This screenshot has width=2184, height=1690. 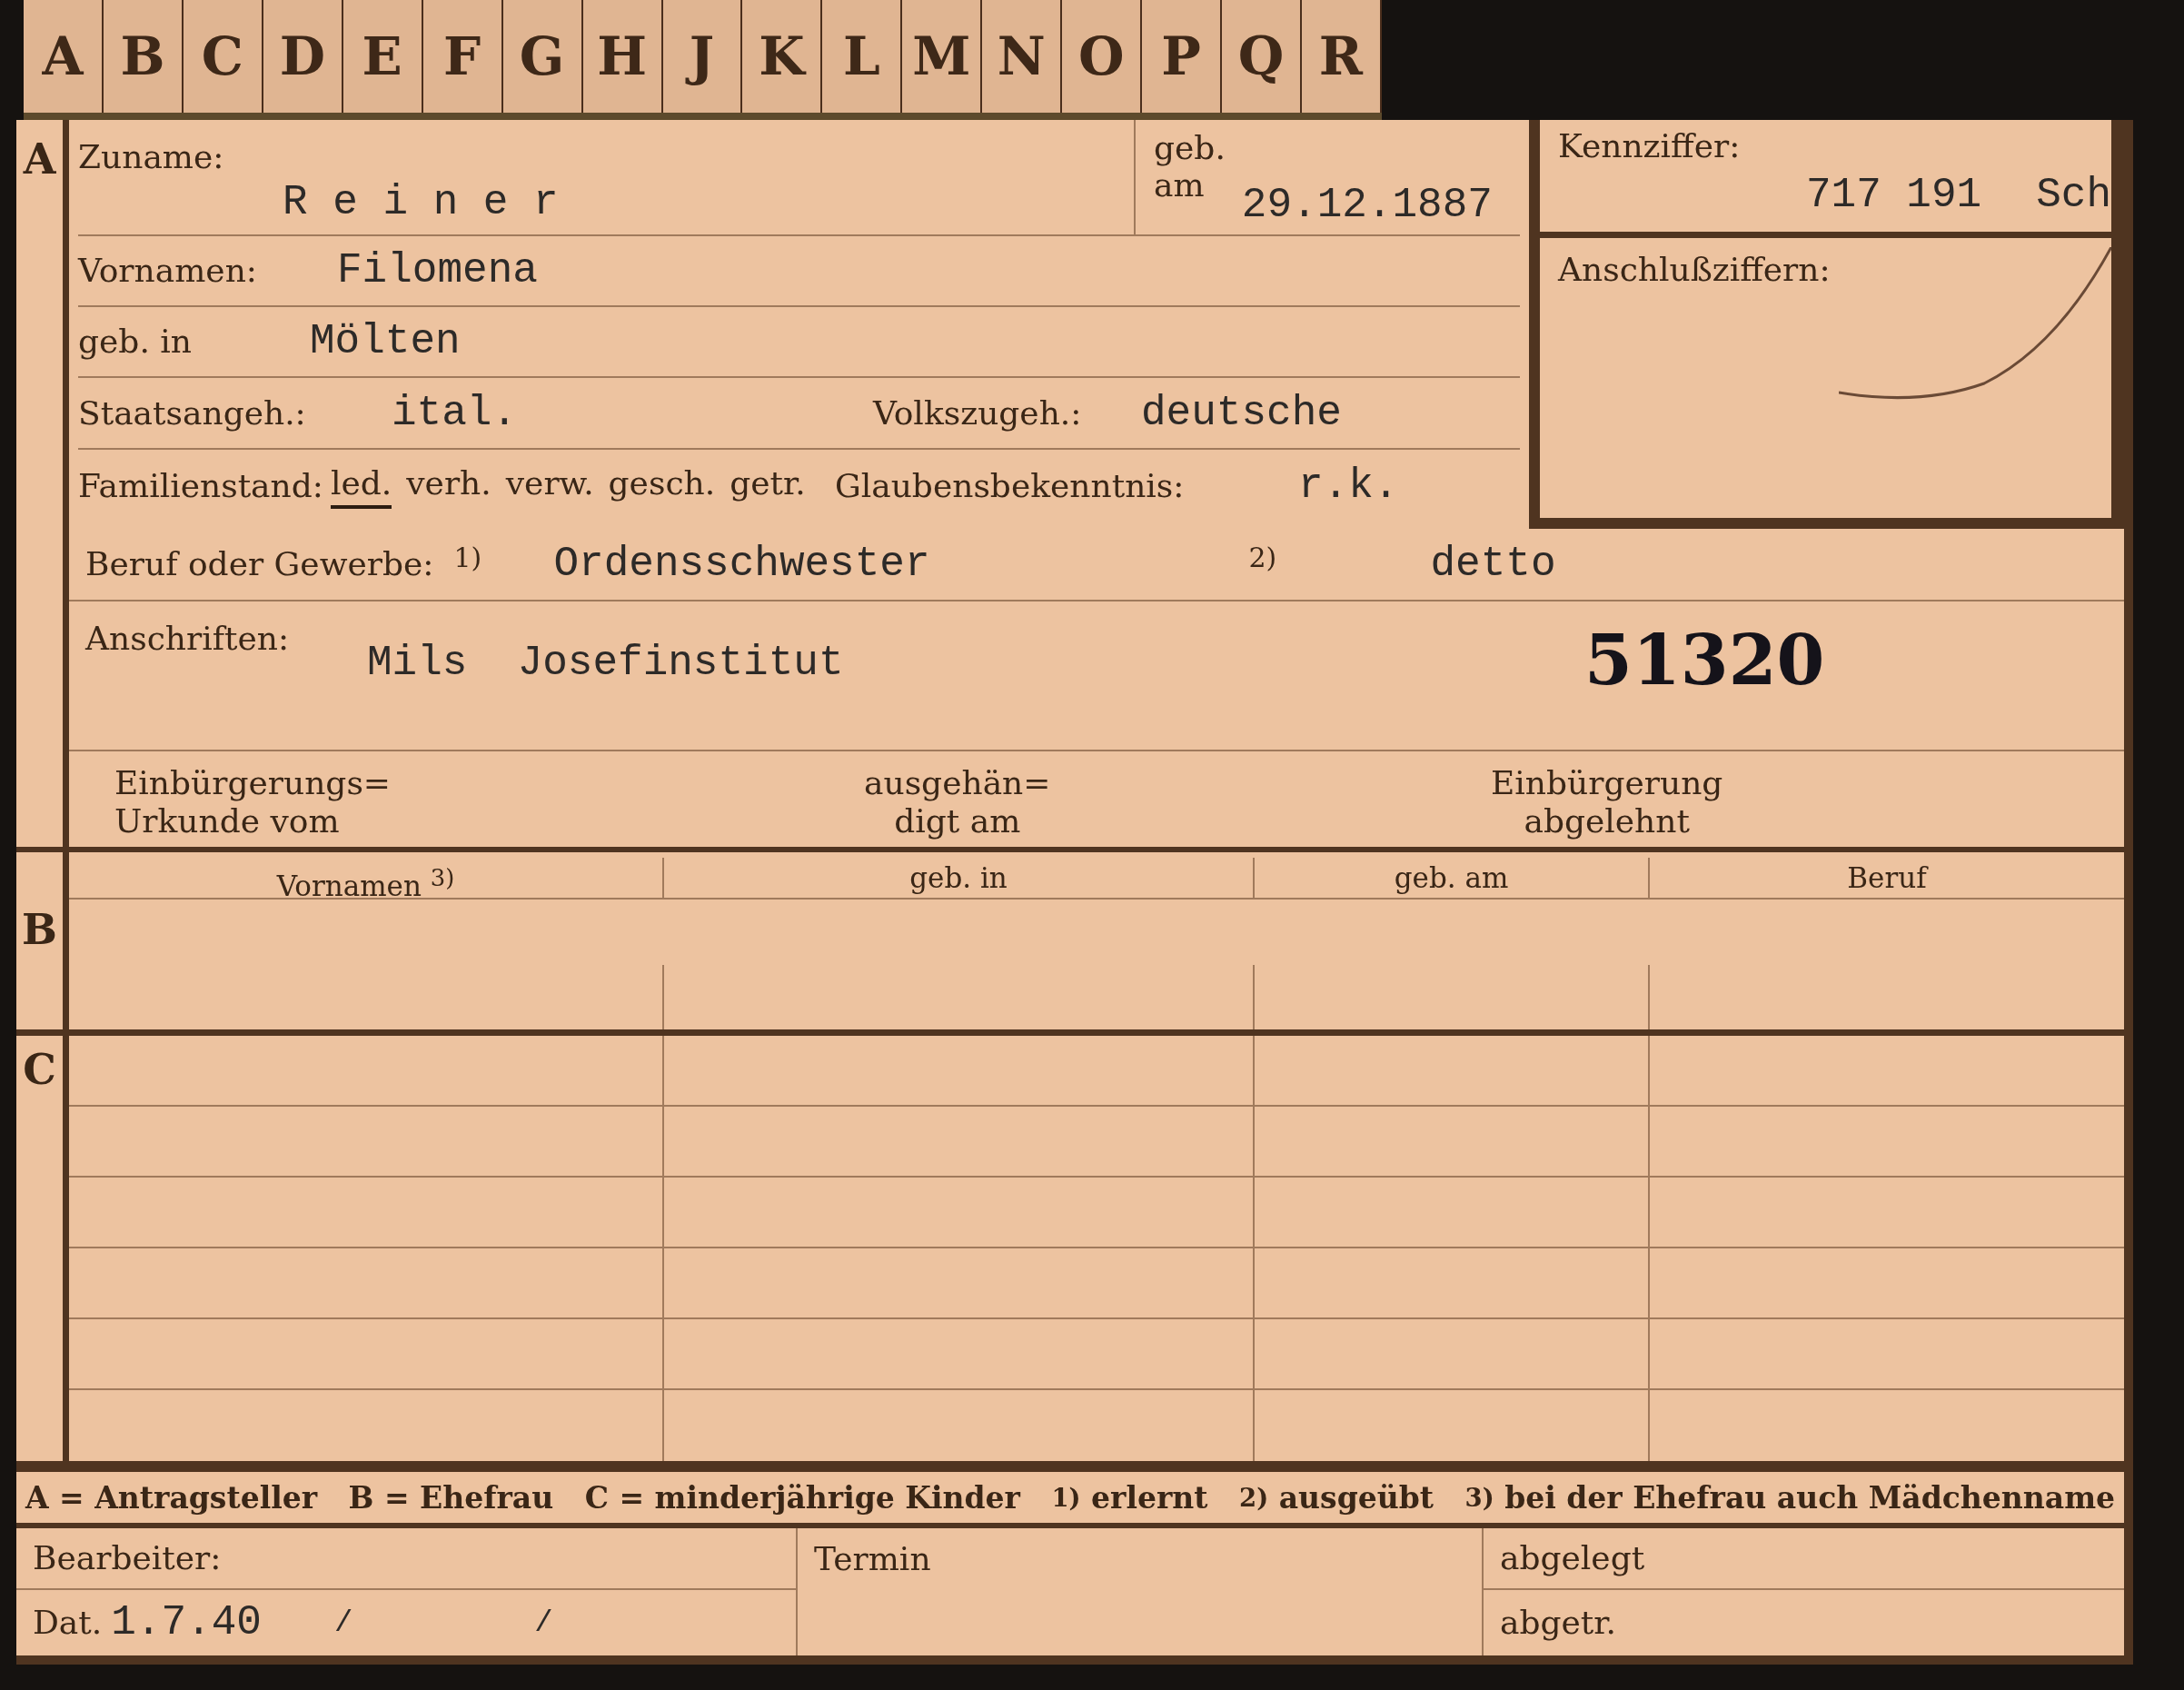 What do you see at coordinates (448, 486) in the screenshot?
I see `marital-status-option: verh.` at bounding box center [448, 486].